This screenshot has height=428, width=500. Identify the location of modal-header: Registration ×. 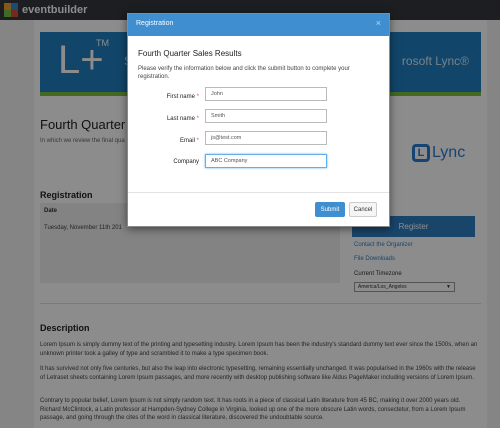
(258, 25).